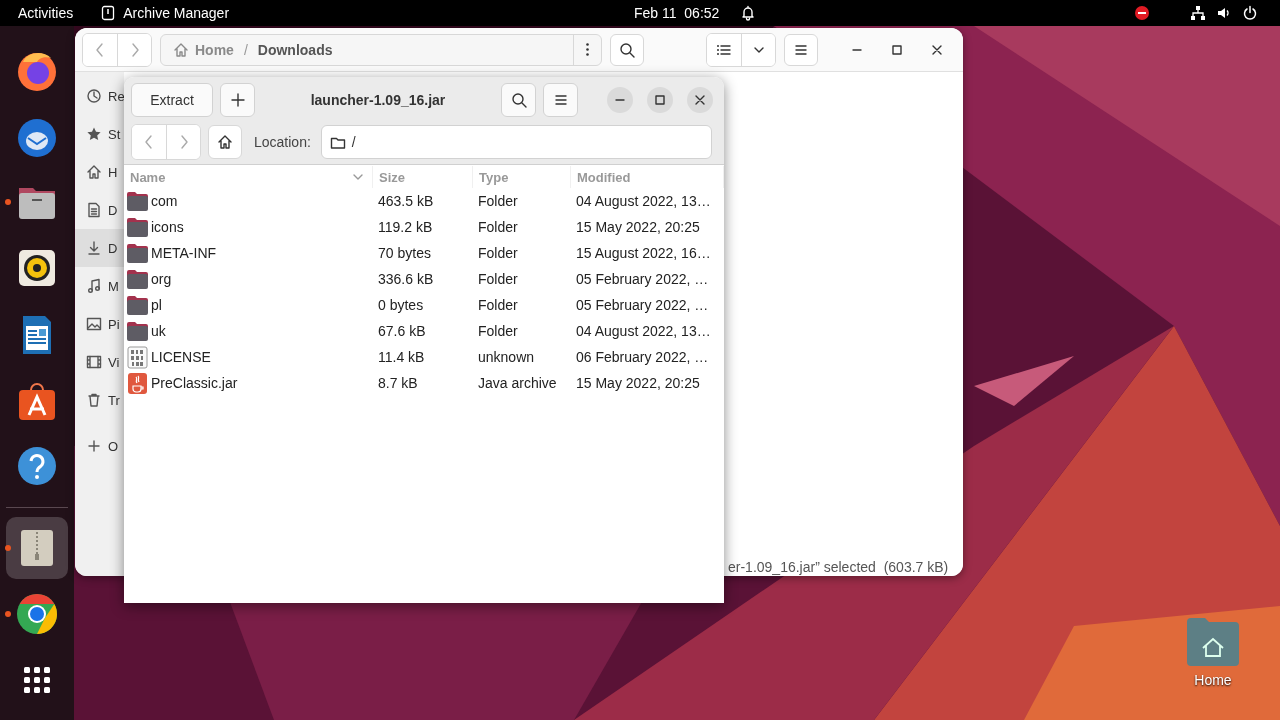 The height and width of the screenshot is (720, 1280). Describe the element at coordinates (517, 383) in the screenshot. I see `table-cell-text: Java archive` at that location.